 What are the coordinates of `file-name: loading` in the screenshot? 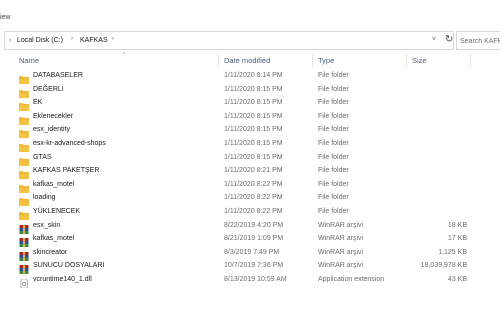 It's located at (44, 198).